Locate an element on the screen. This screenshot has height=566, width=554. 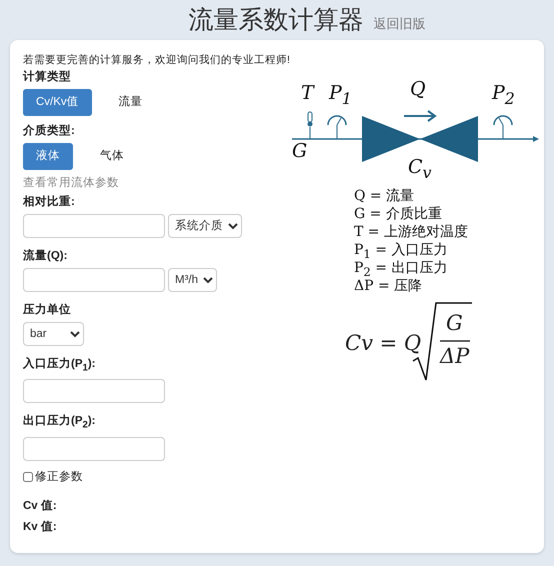
checkbox is located at coordinates (28, 477).